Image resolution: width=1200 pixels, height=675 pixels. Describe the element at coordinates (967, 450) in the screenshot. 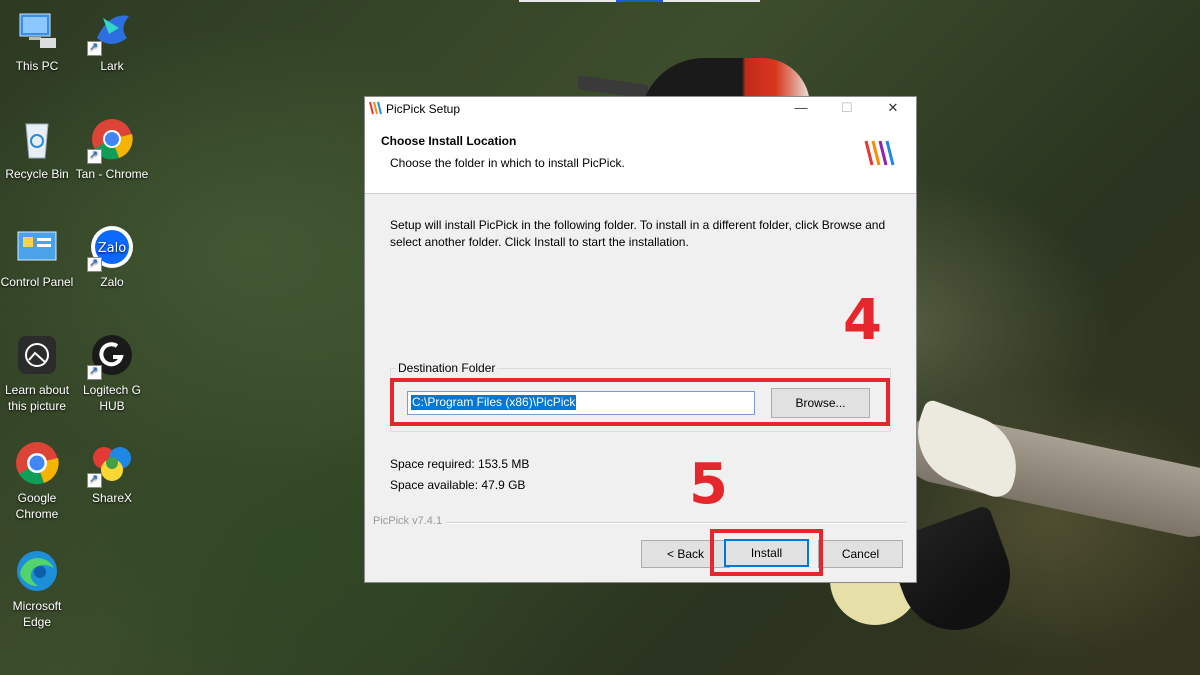

I see `bird-wing` at that location.